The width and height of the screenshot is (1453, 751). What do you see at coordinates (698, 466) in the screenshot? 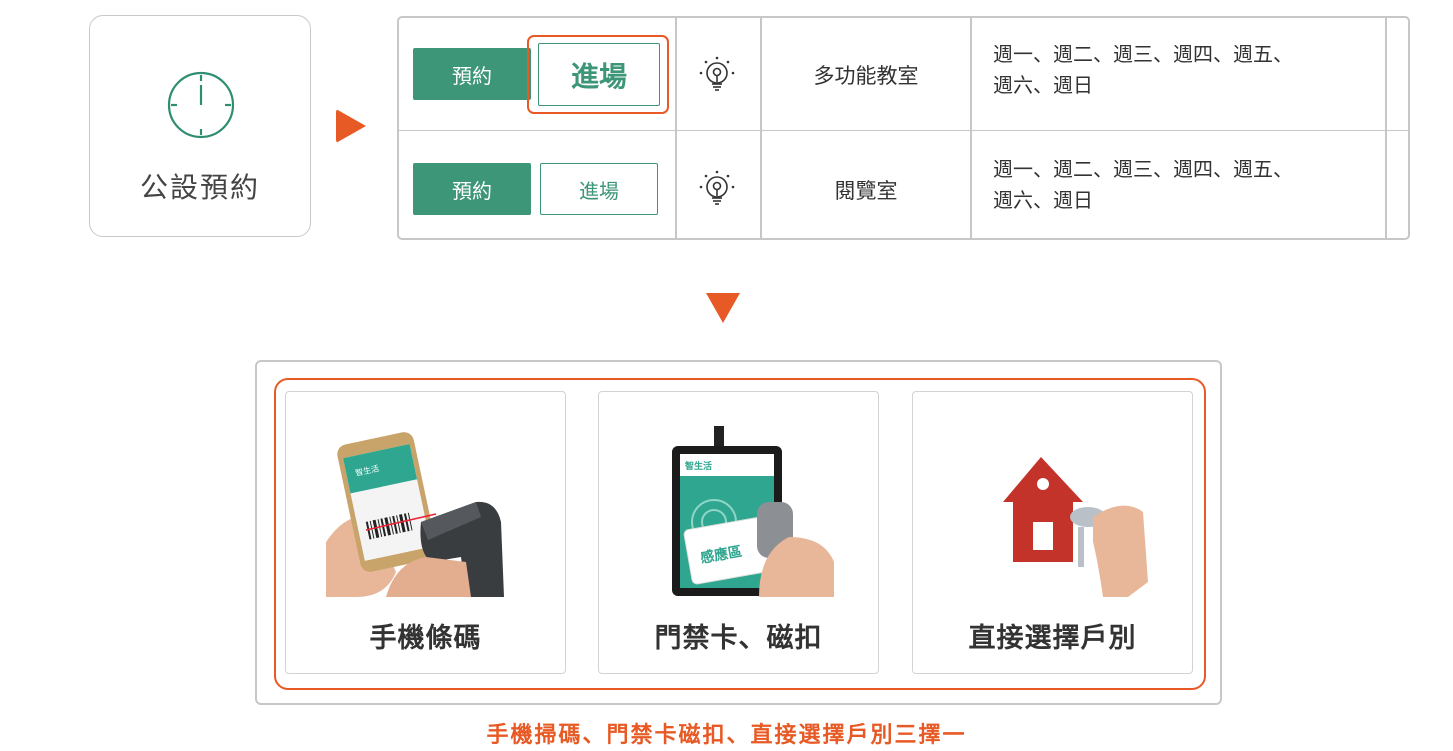
I see `reader-brand: 智生活` at bounding box center [698, 466].